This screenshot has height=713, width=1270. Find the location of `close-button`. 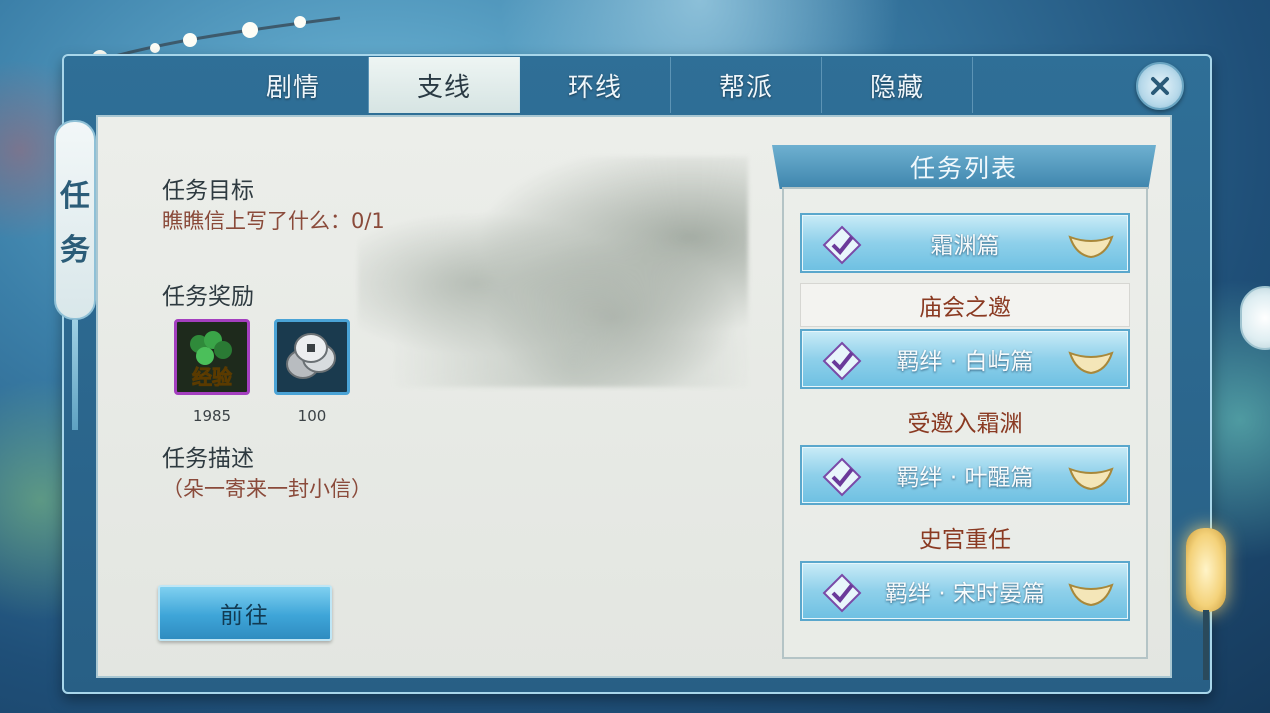

close-button is located at coordinates (1160, 86).